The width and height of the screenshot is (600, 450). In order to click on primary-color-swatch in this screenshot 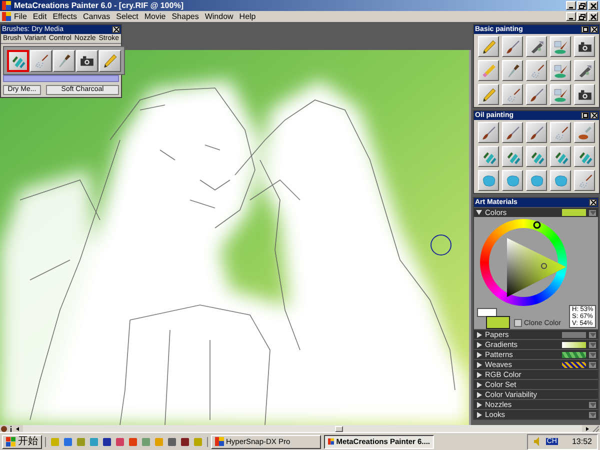, I will do `click(498, 322)`.